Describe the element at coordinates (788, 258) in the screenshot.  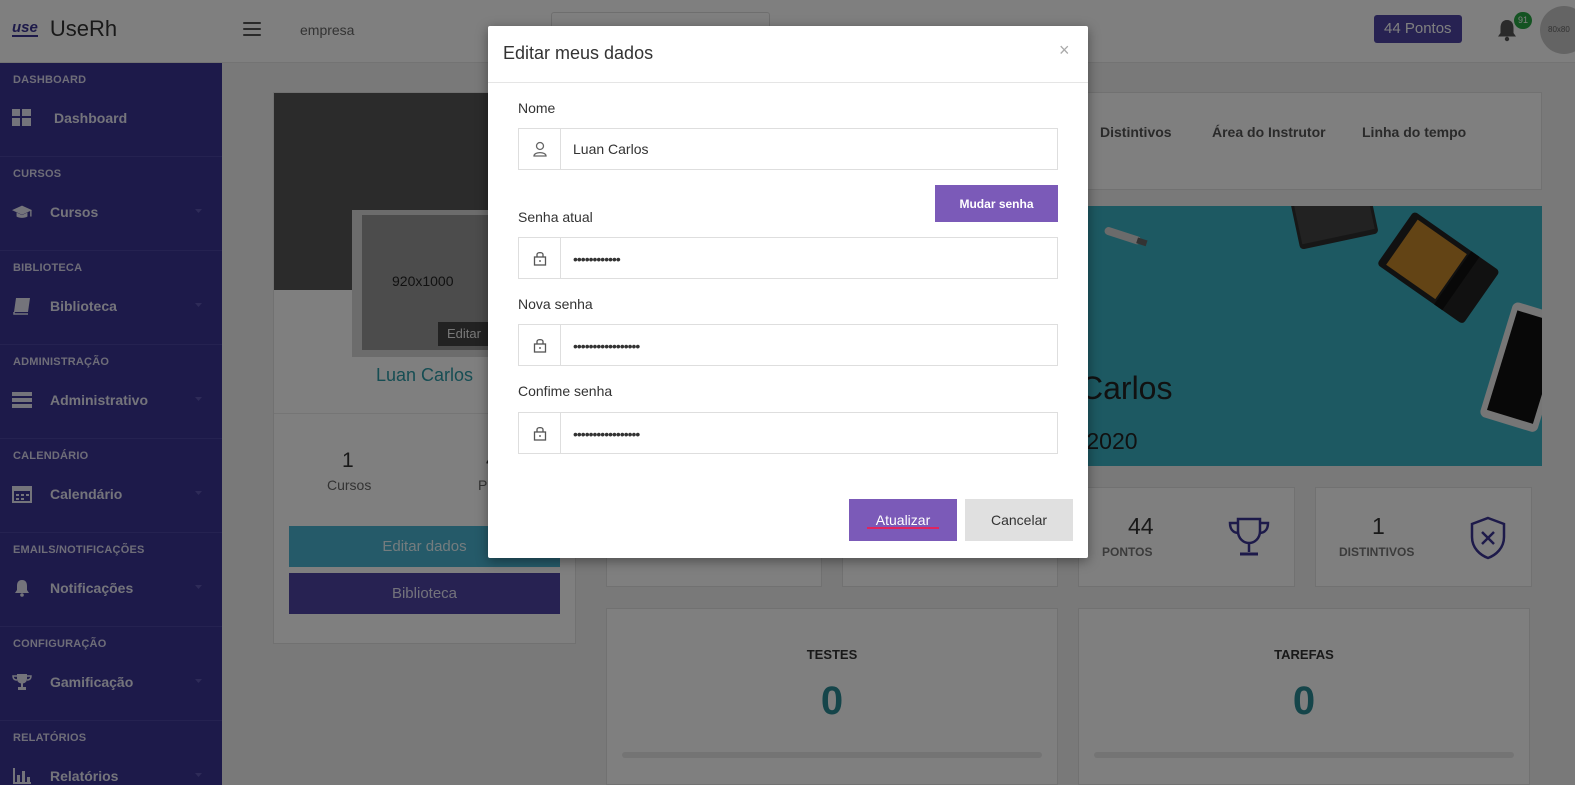
I see `current-password-group: ••••••••••••` at that location.